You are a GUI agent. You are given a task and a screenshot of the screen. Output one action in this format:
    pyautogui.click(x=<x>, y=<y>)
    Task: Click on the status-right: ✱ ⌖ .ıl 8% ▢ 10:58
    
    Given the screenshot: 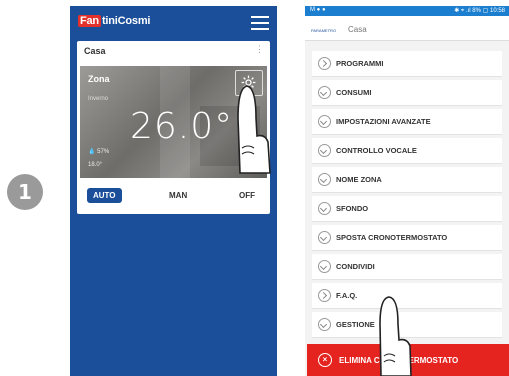 What is the action you would take?
    pyautogui.click(x=479, y=11)
    